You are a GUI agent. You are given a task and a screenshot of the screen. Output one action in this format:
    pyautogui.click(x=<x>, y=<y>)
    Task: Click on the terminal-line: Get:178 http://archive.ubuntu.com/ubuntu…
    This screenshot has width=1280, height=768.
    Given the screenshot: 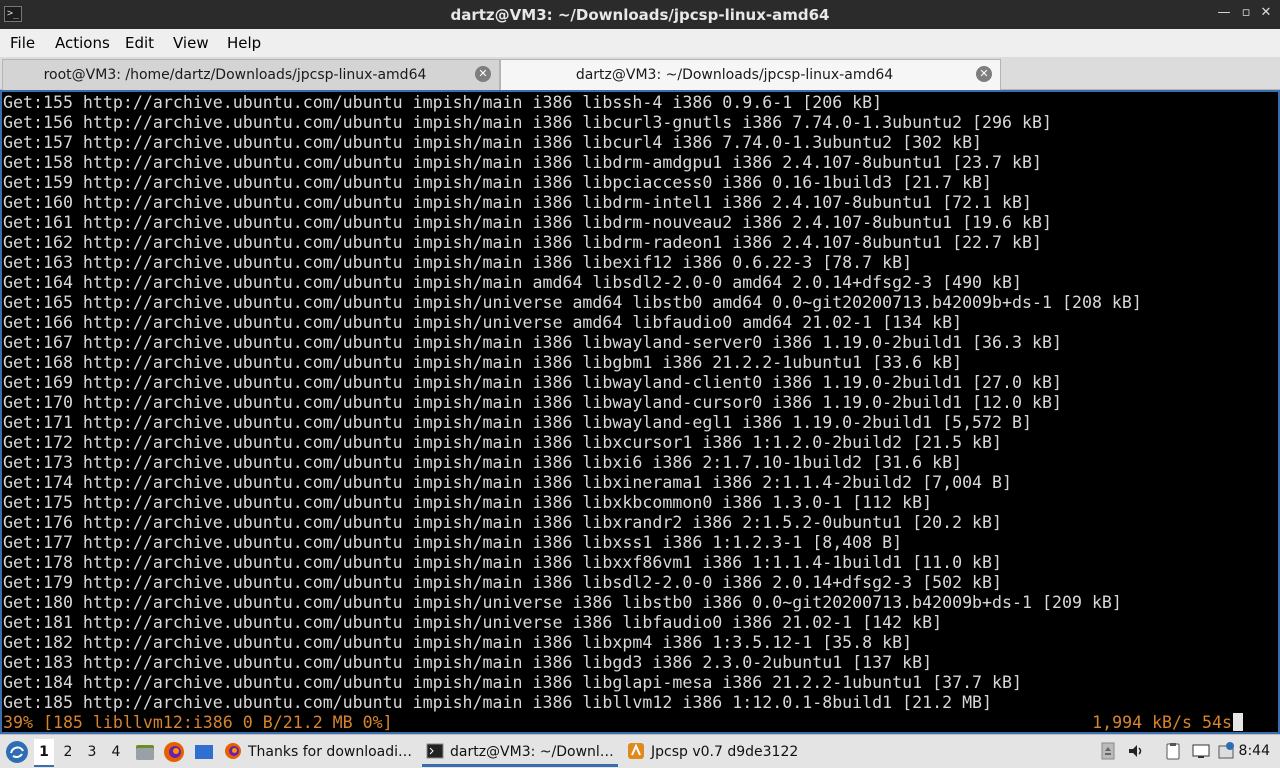 What is the action you would take?
    pyautogui.click(x=503, y=562)
    